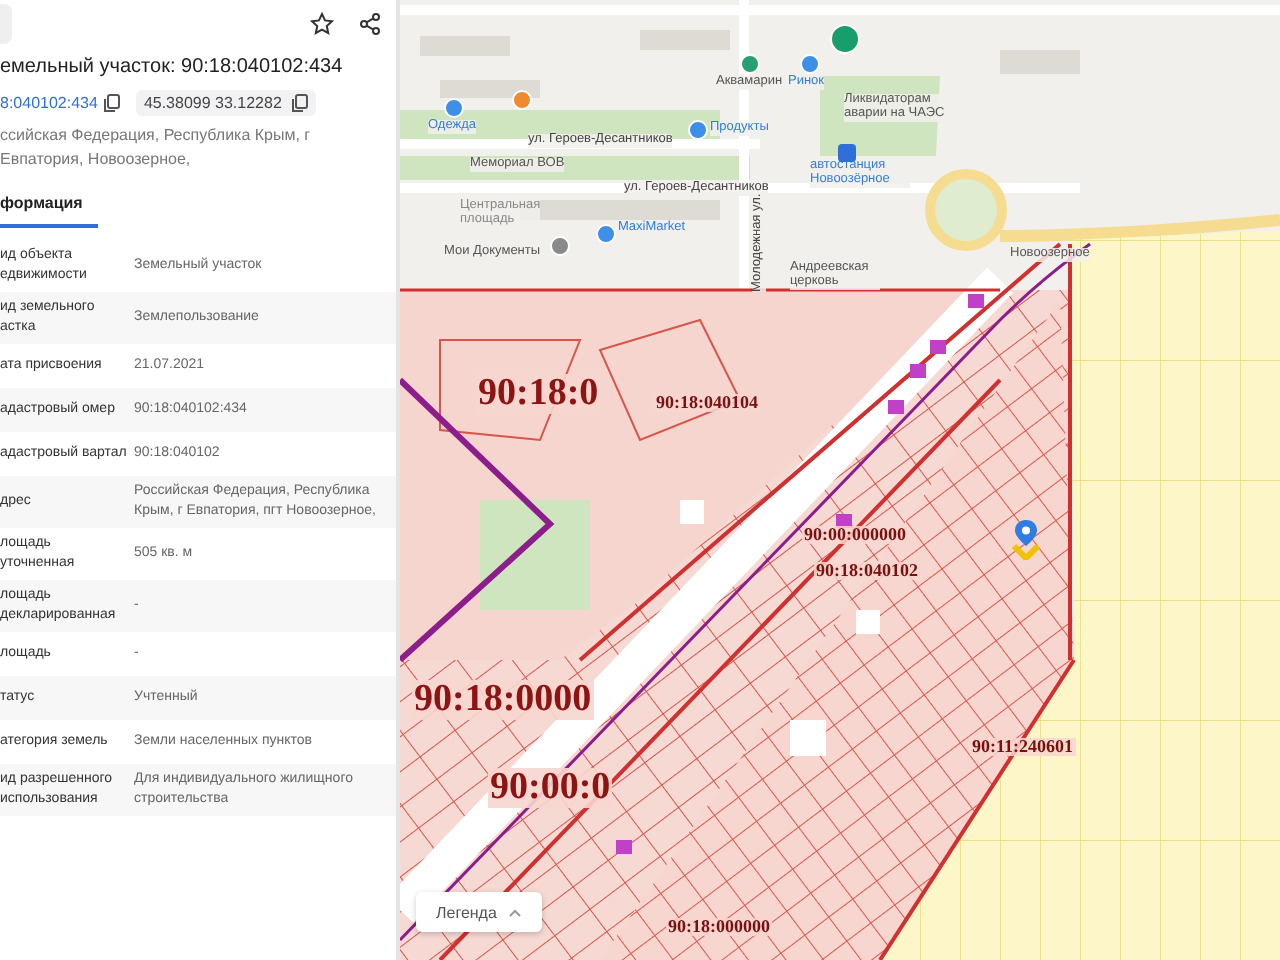  Describe the element at coordinates (503, 700) in the screenshot. I see `cadastral-label: 90:18:0000` at that location.